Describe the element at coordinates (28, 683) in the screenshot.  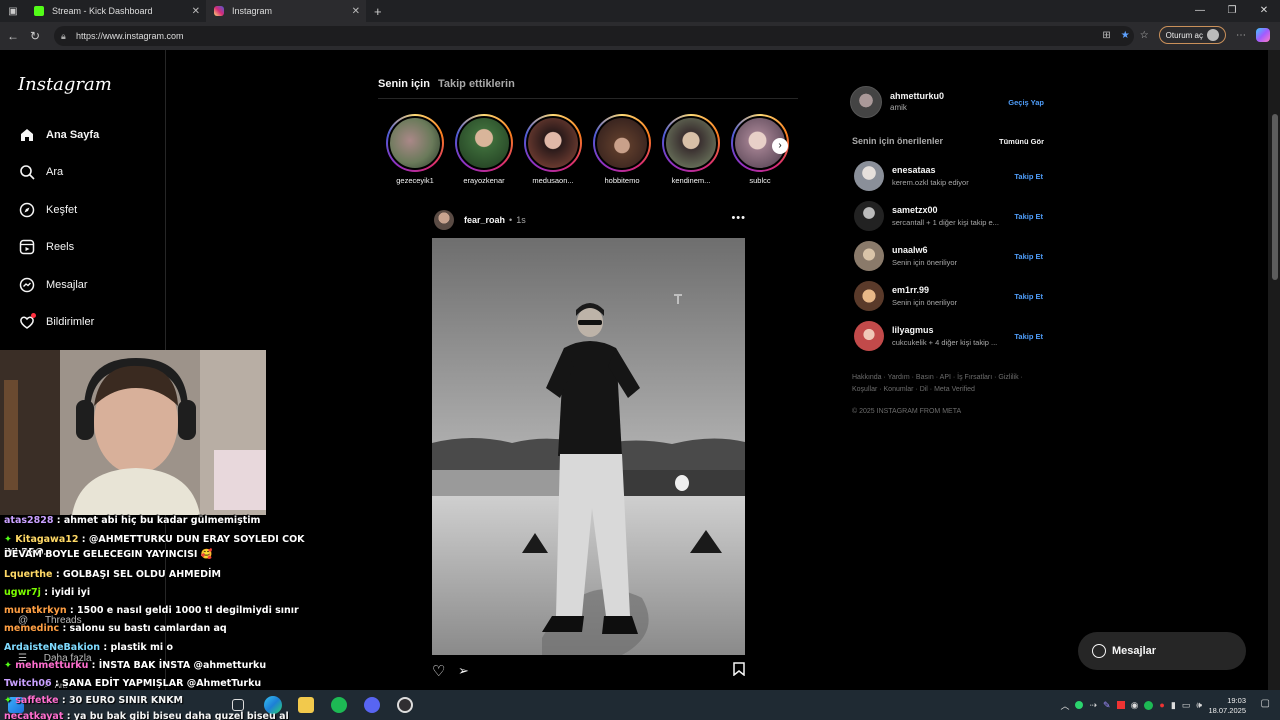
I see `chat-username: Twitch06` at that location.